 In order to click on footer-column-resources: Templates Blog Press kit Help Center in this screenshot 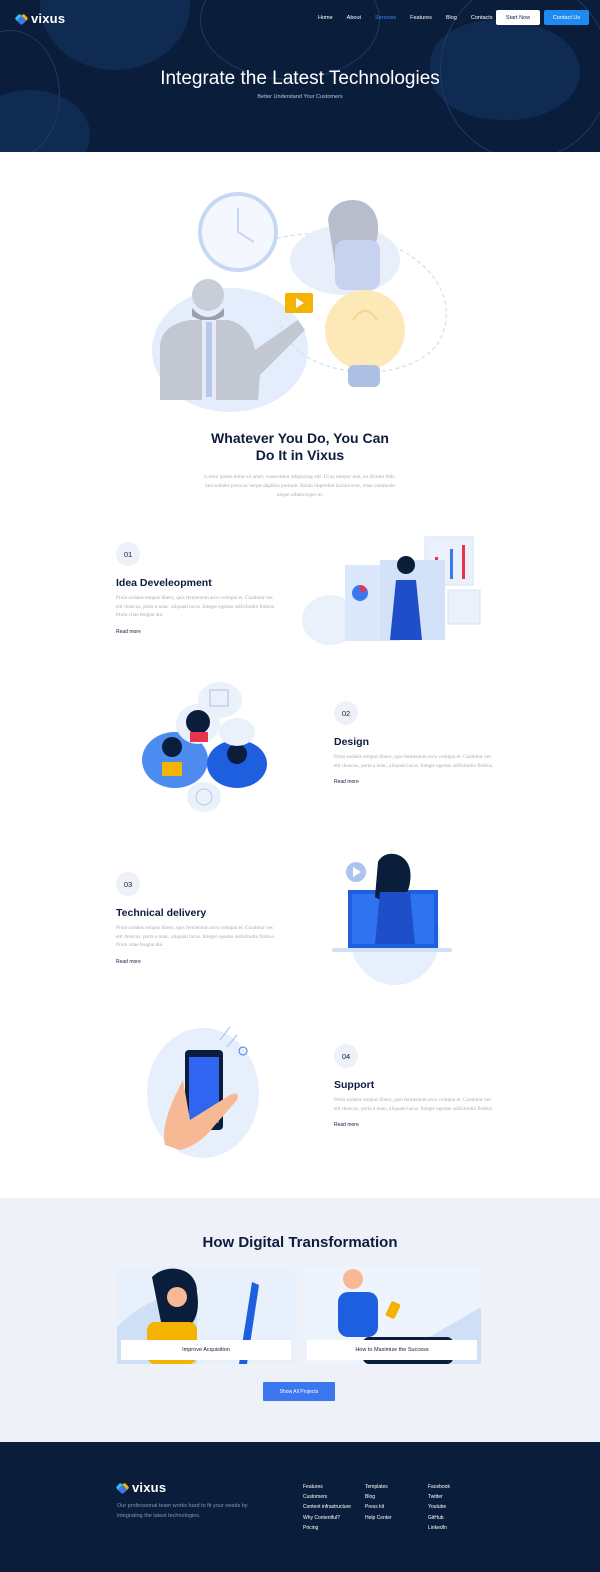, I will do `click(378, 1502)`.